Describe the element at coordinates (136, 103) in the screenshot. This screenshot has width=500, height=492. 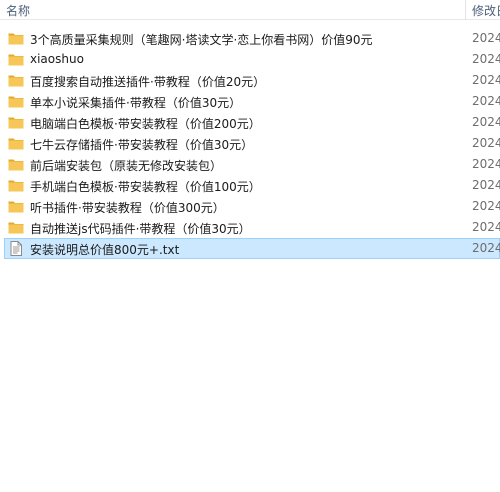
I see `item-name: 单本小说采集插件·带教程（价值30元）` at that location.